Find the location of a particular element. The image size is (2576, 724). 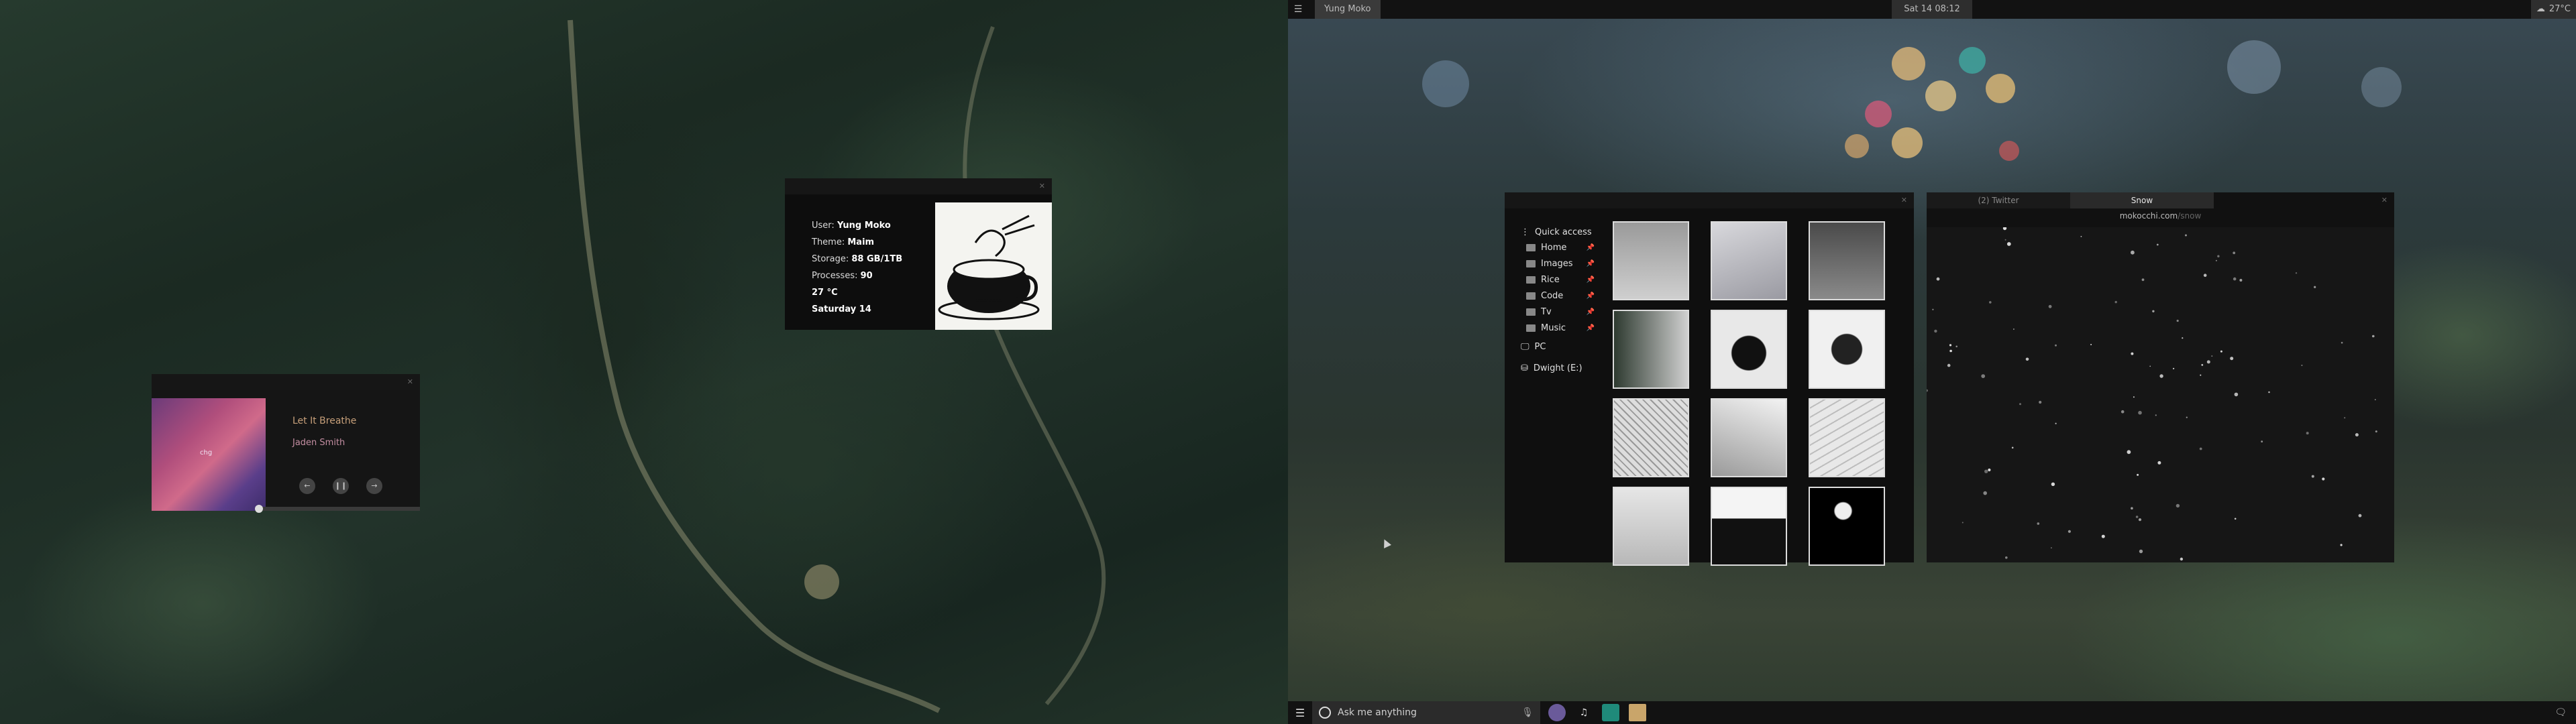

playback-controls: ← ❙❙ → is located at coordinates (340, 486).